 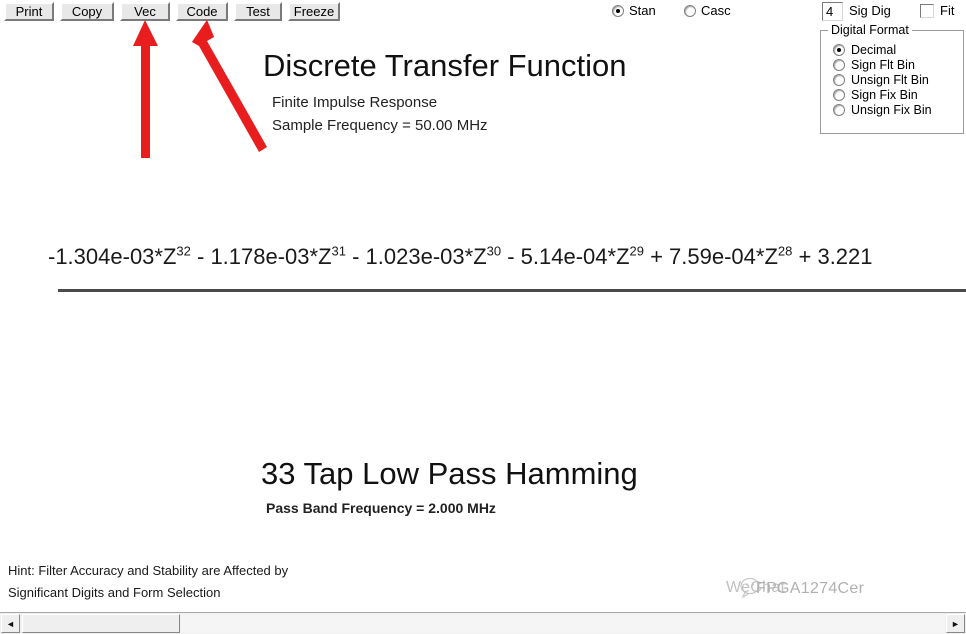 What do you see at coordinates (810, 588) in the screenshot?
I see `watermark-text-handle: FPGA1274Cer` at bounding box center [810, 588].